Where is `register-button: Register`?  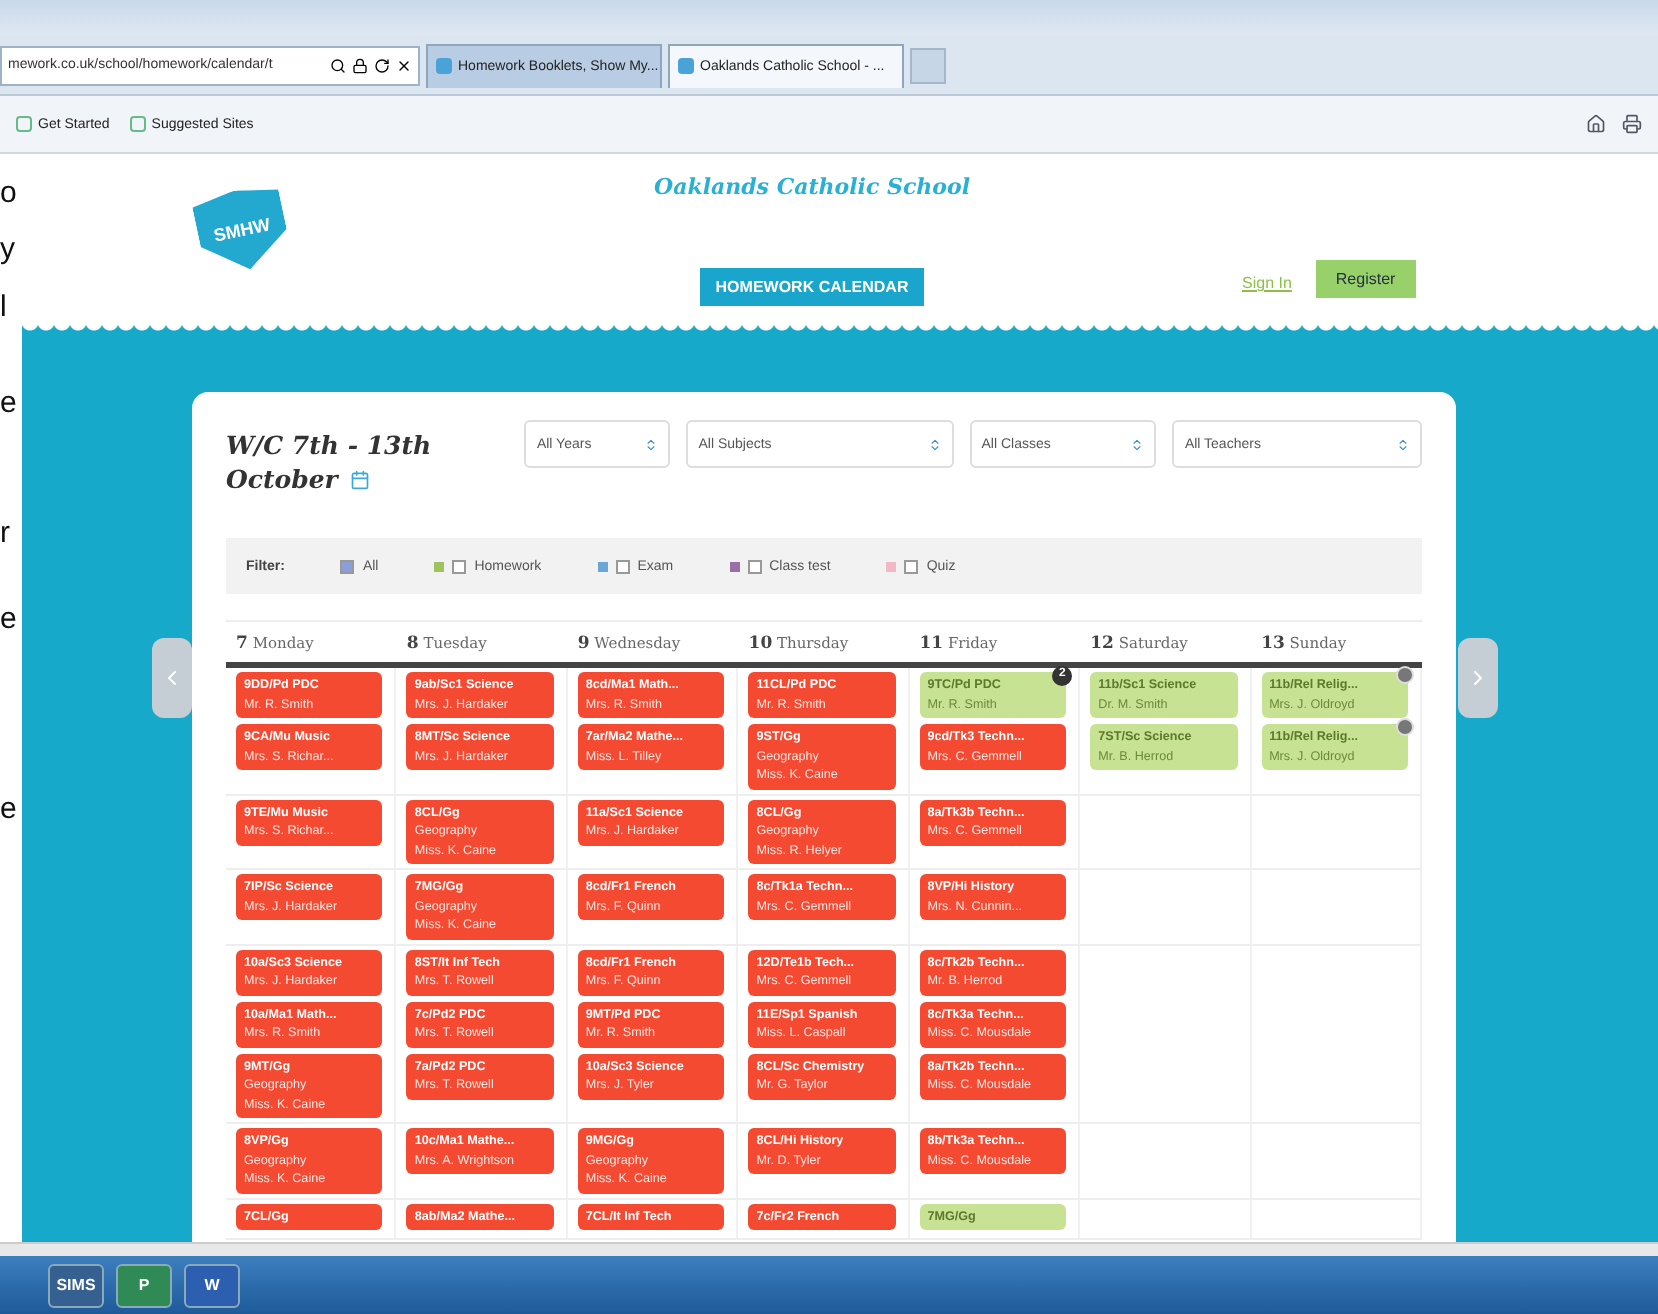
register-button: Register is located at coordinates (1365, 279).